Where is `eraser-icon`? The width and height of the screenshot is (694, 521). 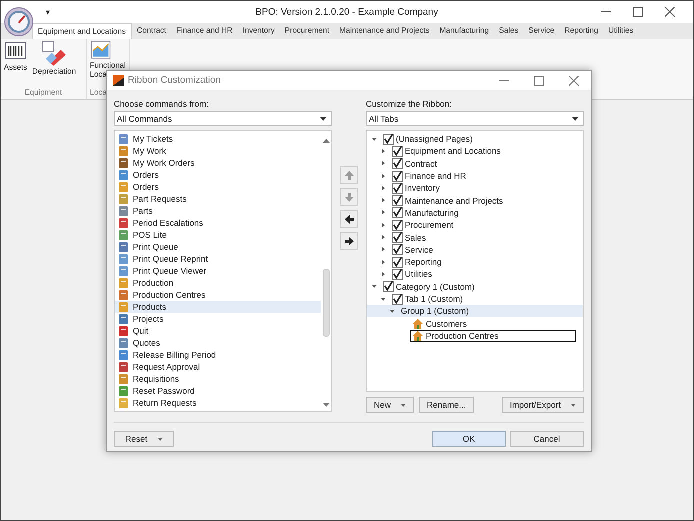
eraser-icon is located at coordinates (54, 53).